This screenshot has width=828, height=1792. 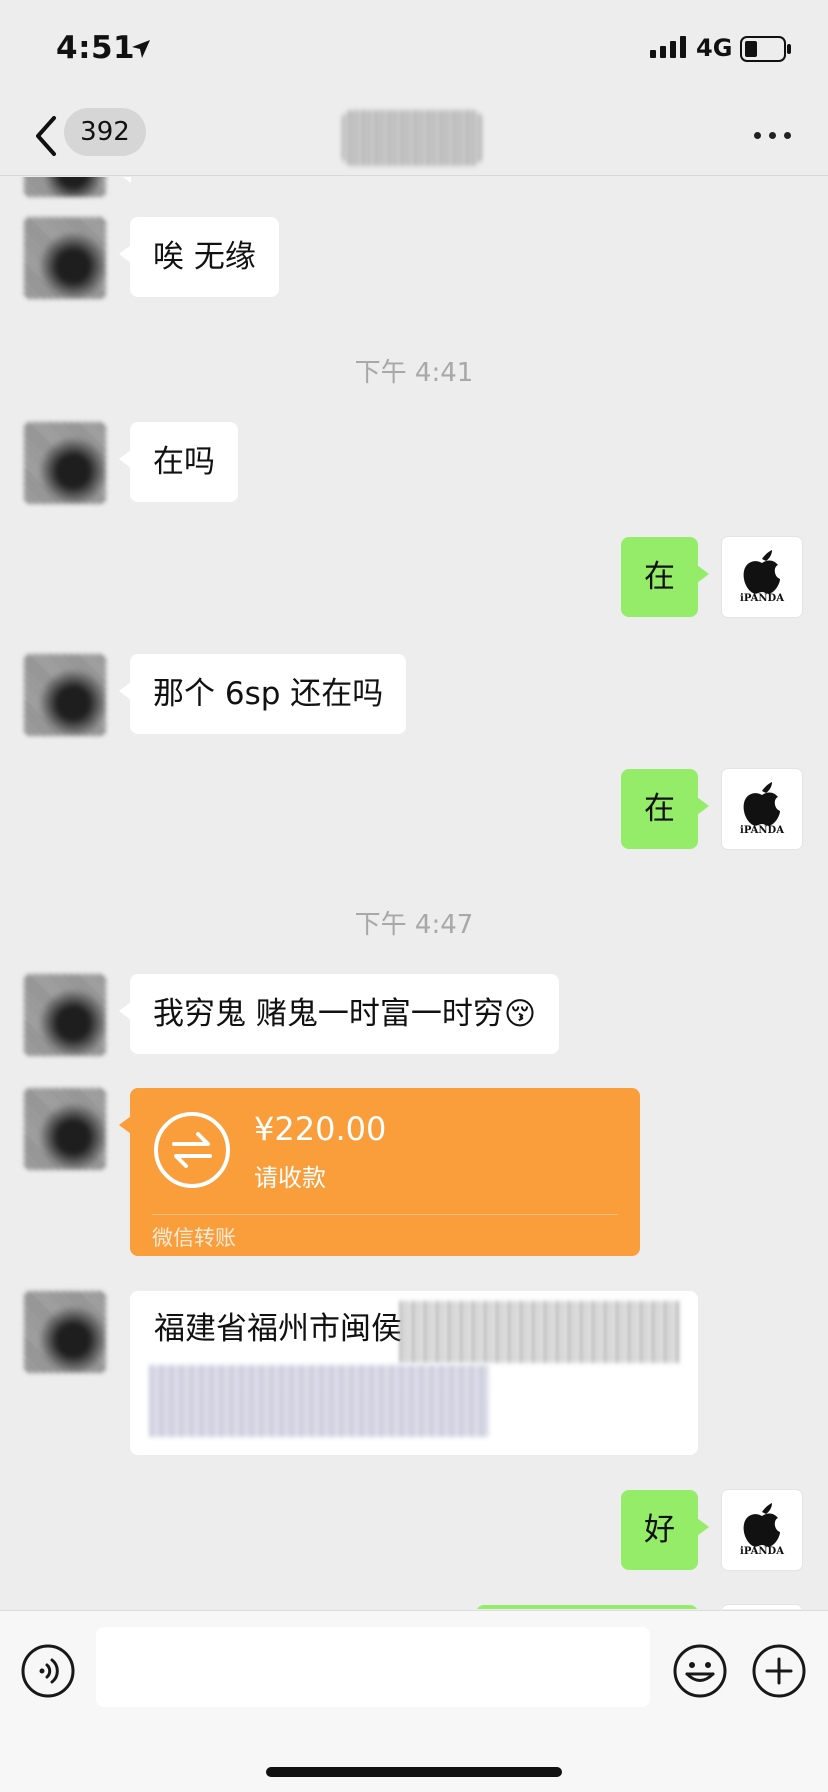 I want to click on received-message: 我穷鬼 赌鬼一时富一时穷😚, so click(x=339, y=1014).